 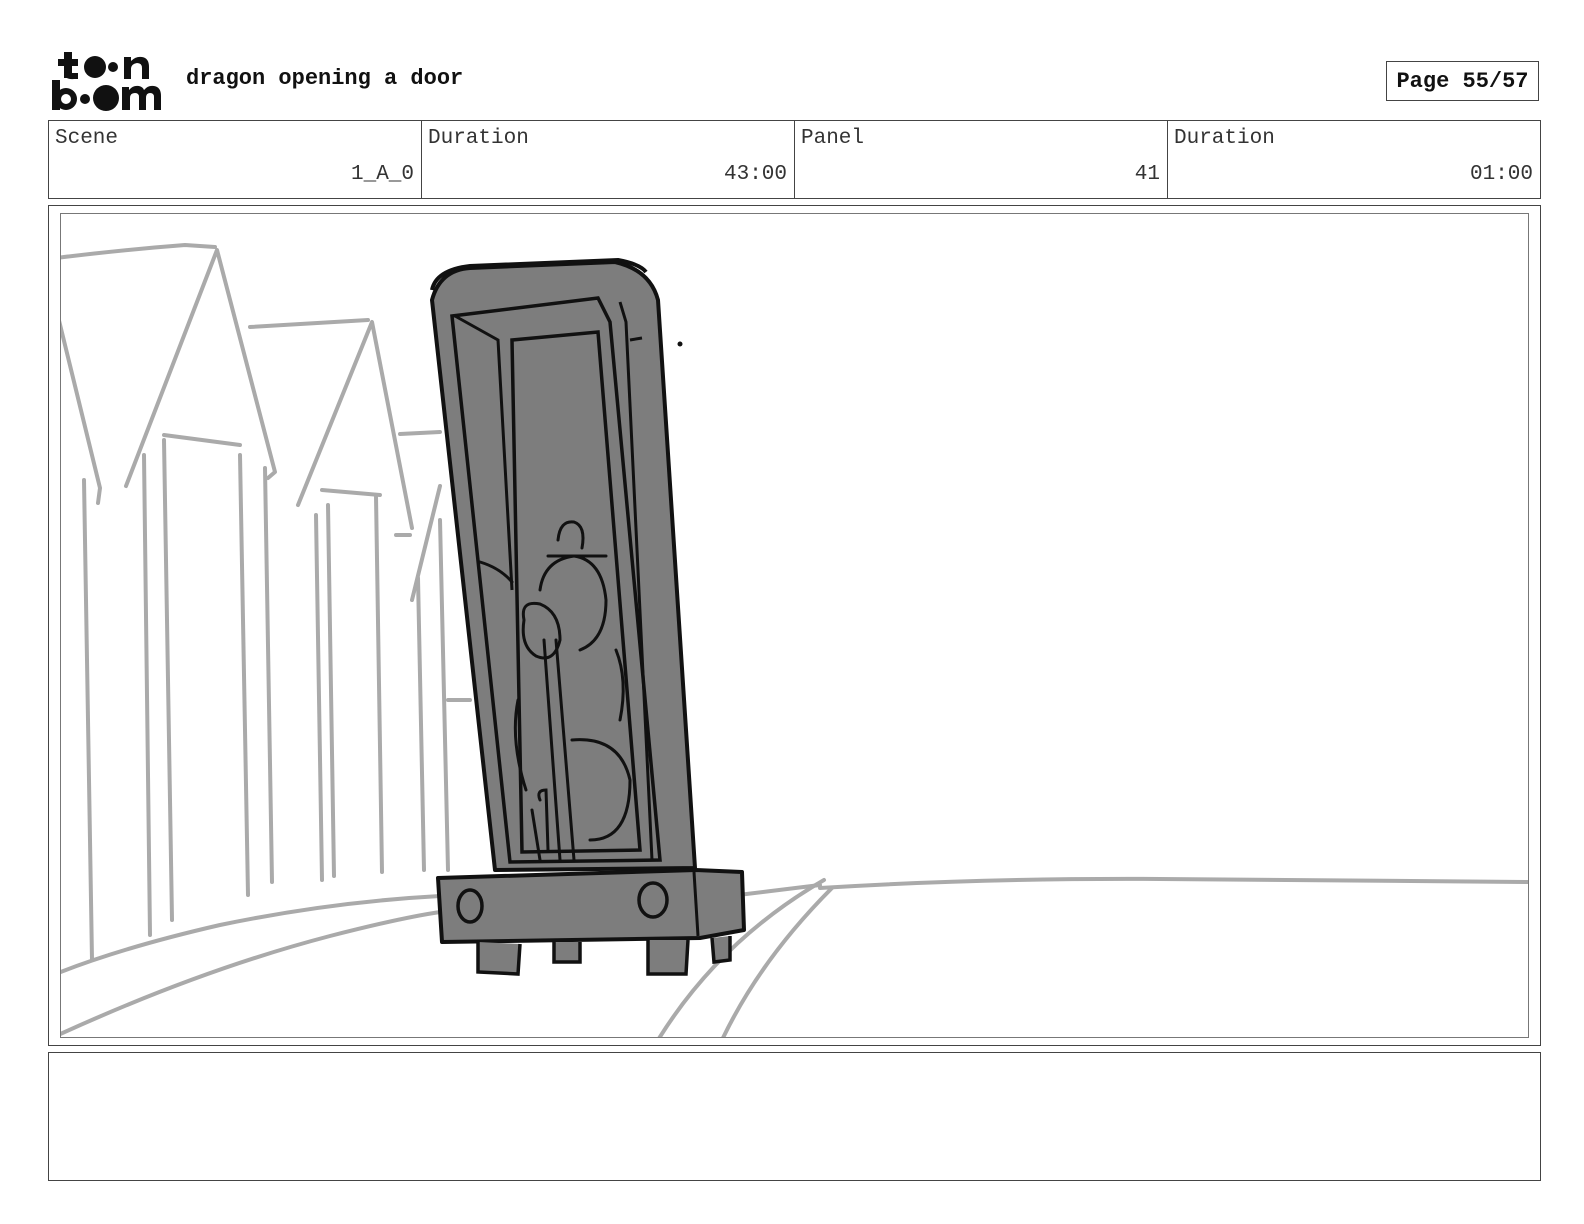 What do you see at coordinates (833, 138) in the screenshot?
I see `panel-label: Panel` at bounding box center [833, 138].